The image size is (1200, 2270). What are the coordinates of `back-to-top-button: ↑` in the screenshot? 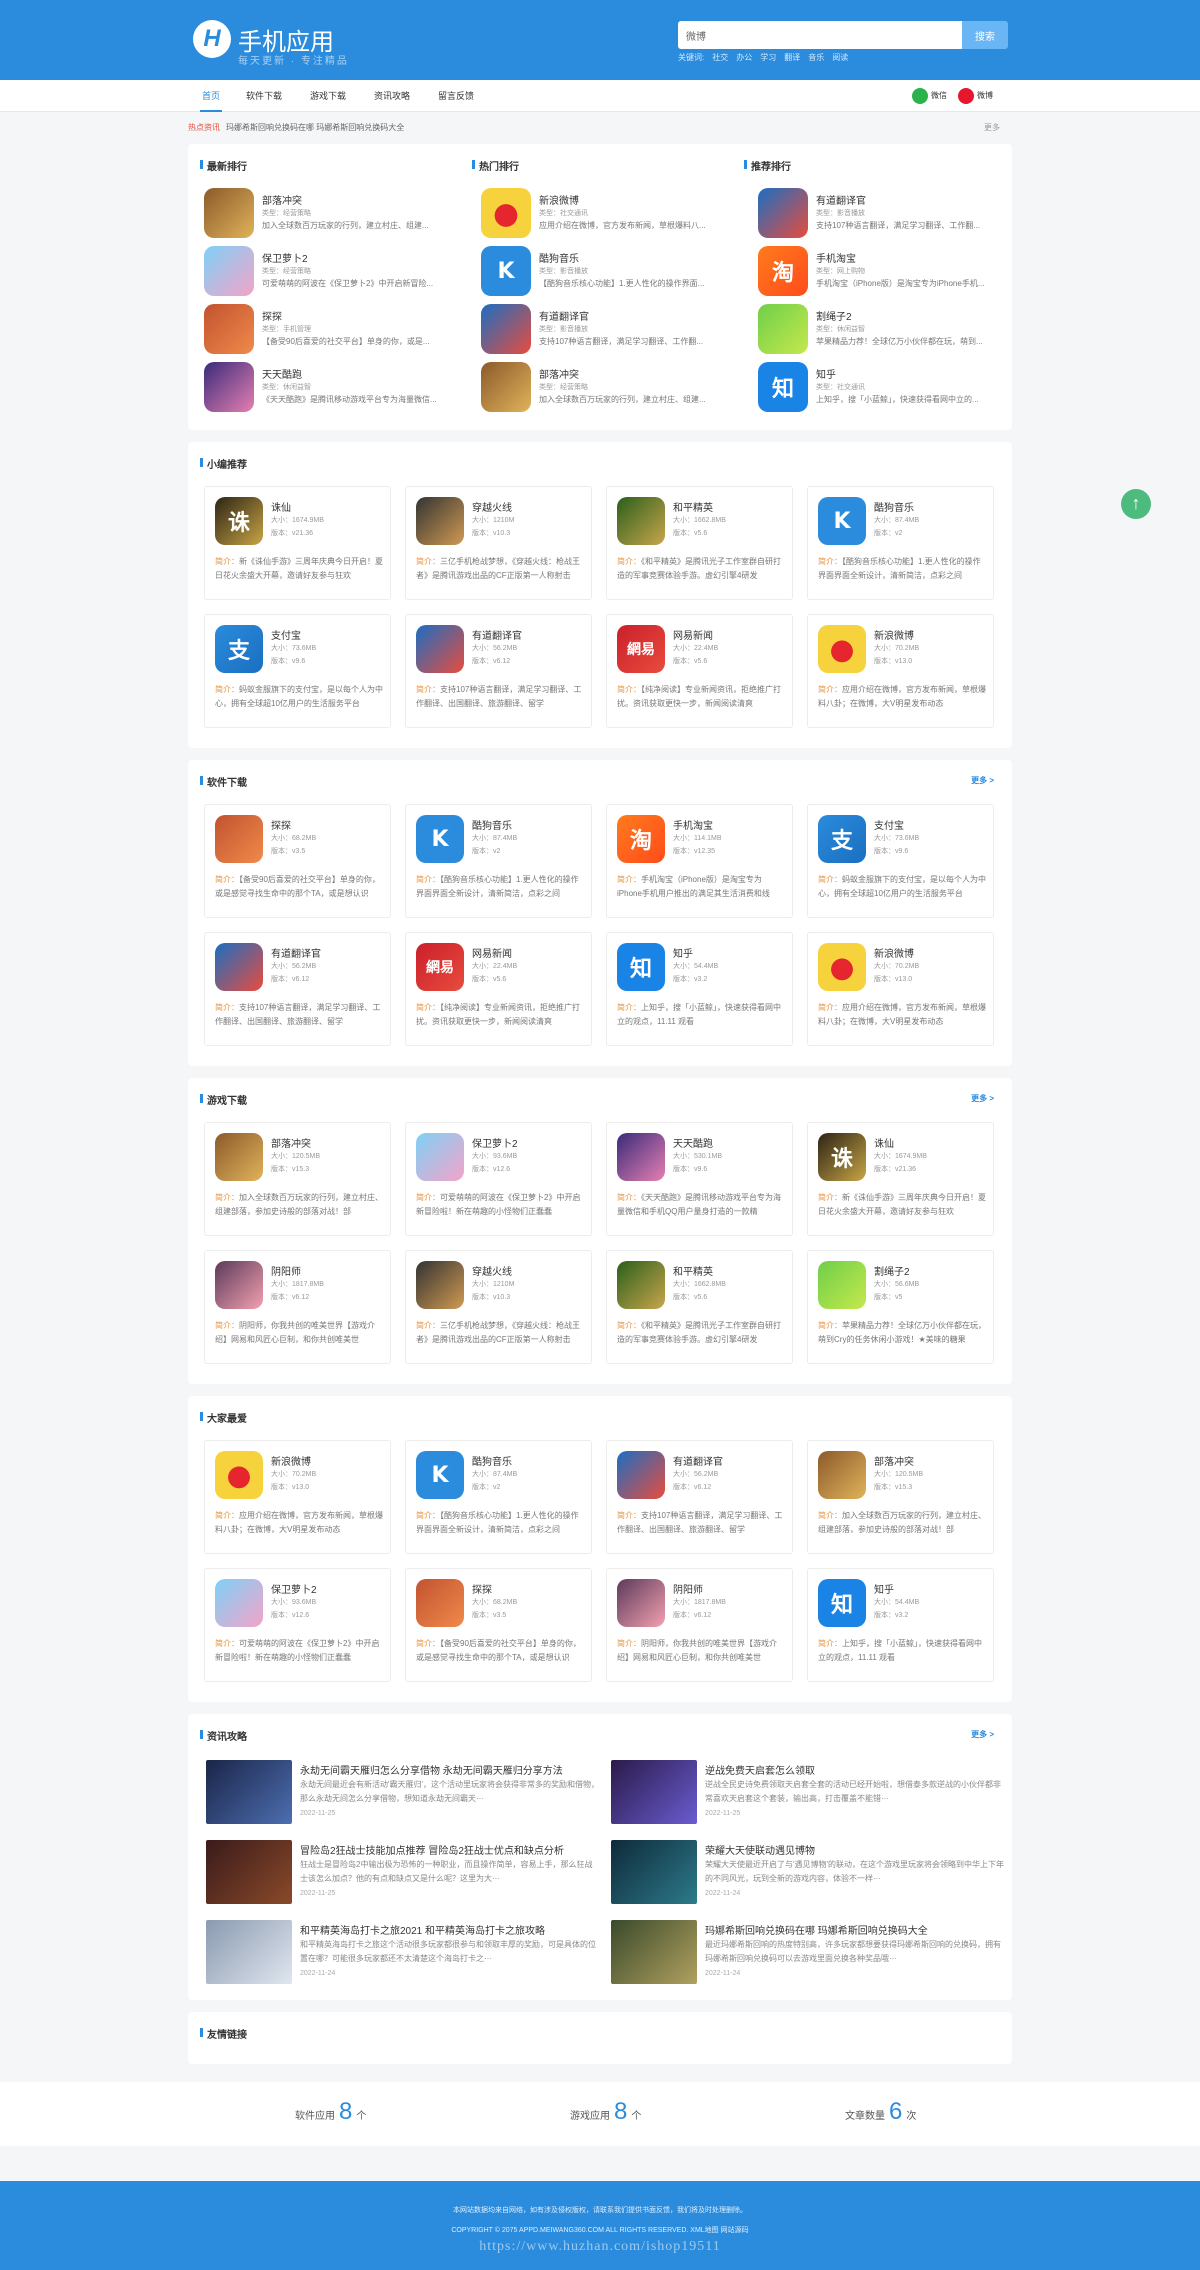 It's located at (1136, 504).